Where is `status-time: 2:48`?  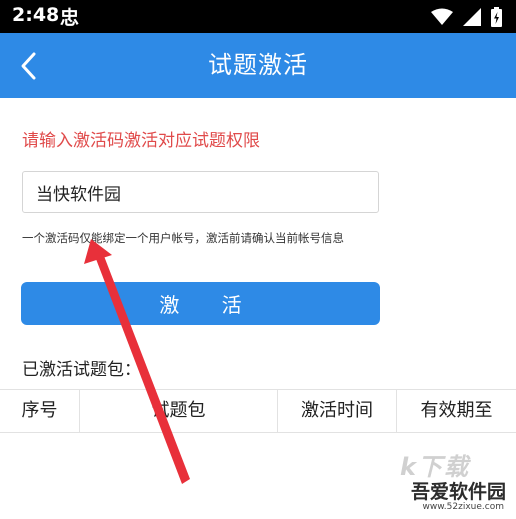 status-time: 2:48 is located at coordinates (36, 15).